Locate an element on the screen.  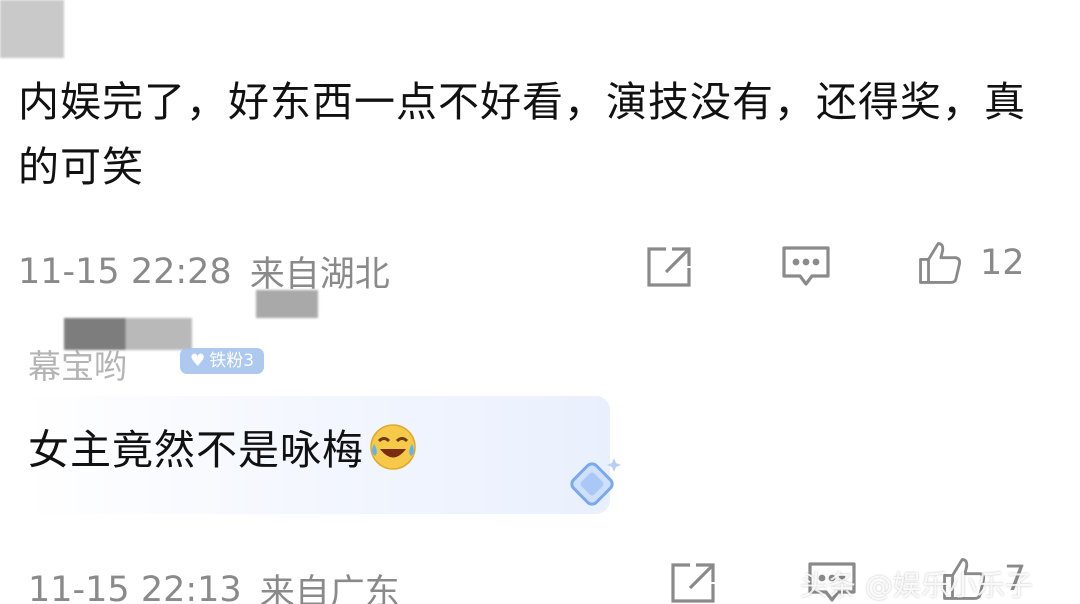
thumbs-up-icon is located at coordinates (940, 263).